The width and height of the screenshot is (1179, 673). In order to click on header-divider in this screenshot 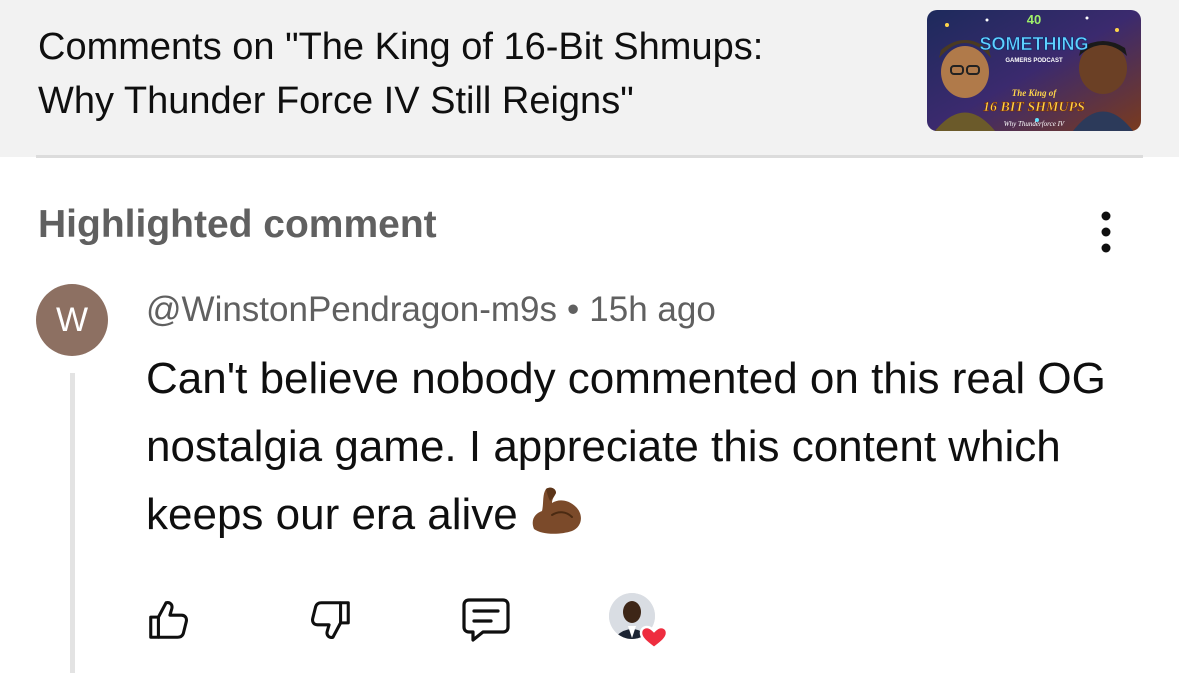, I will do `click(589, 156)`.